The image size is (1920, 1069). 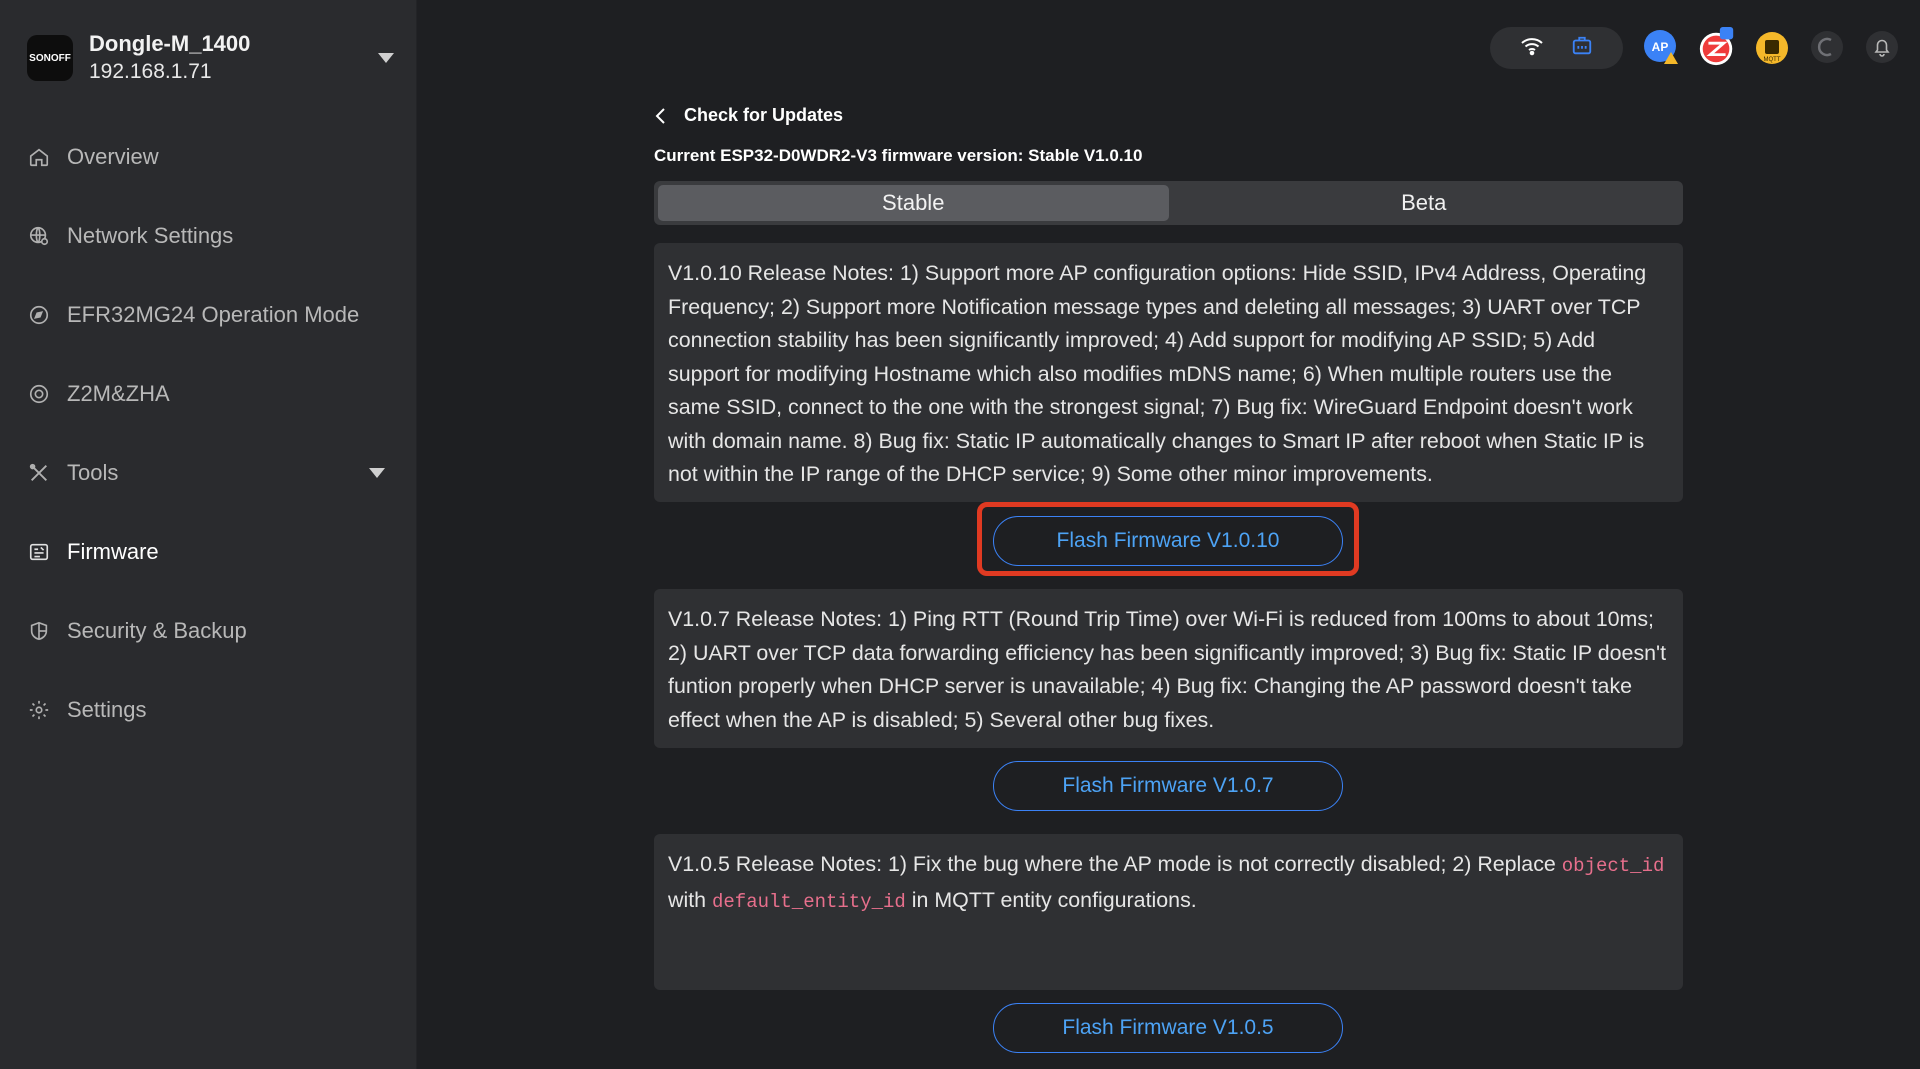 I want to click on svg-text: AP, so click(x=1660, y=47).